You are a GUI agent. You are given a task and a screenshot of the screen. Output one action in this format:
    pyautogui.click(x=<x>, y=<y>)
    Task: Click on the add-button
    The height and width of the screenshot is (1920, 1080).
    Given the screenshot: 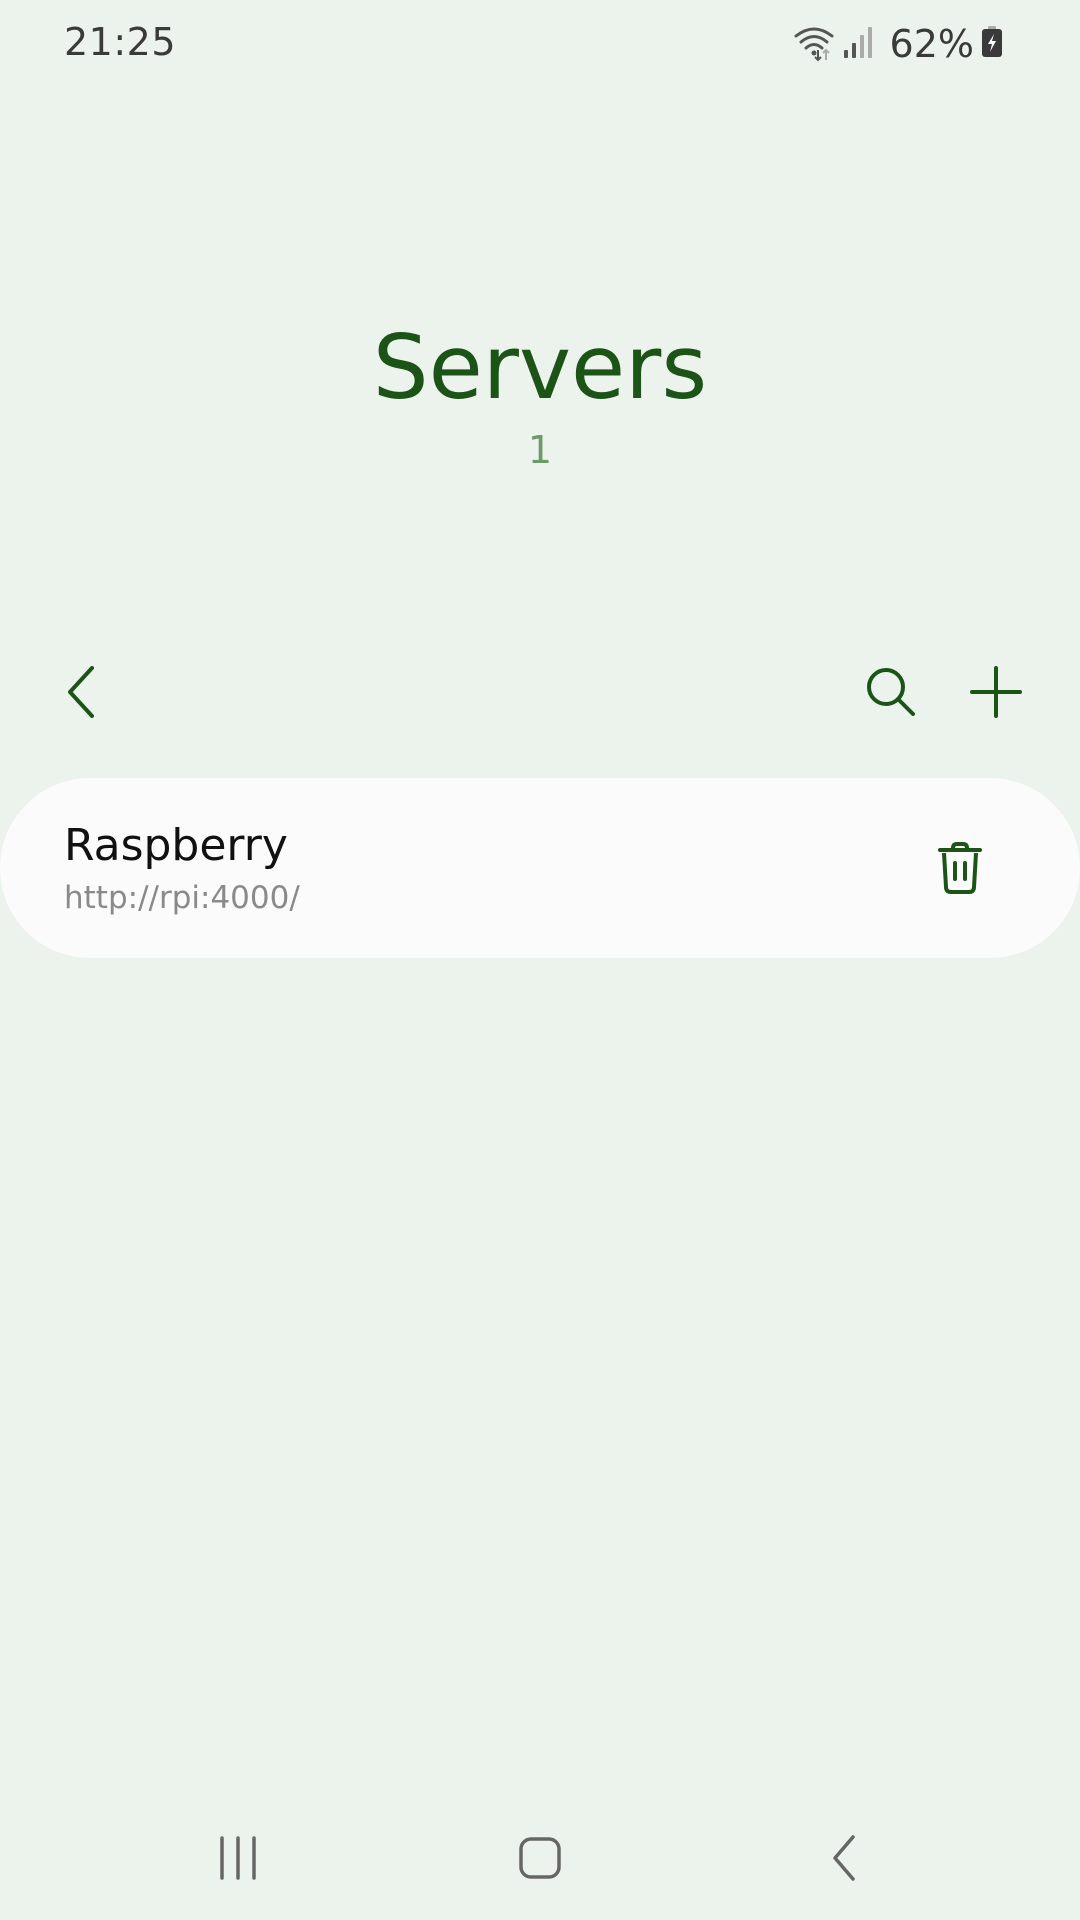 What is the action you would take?
    pyautogui.click(x=996, y=694)
    